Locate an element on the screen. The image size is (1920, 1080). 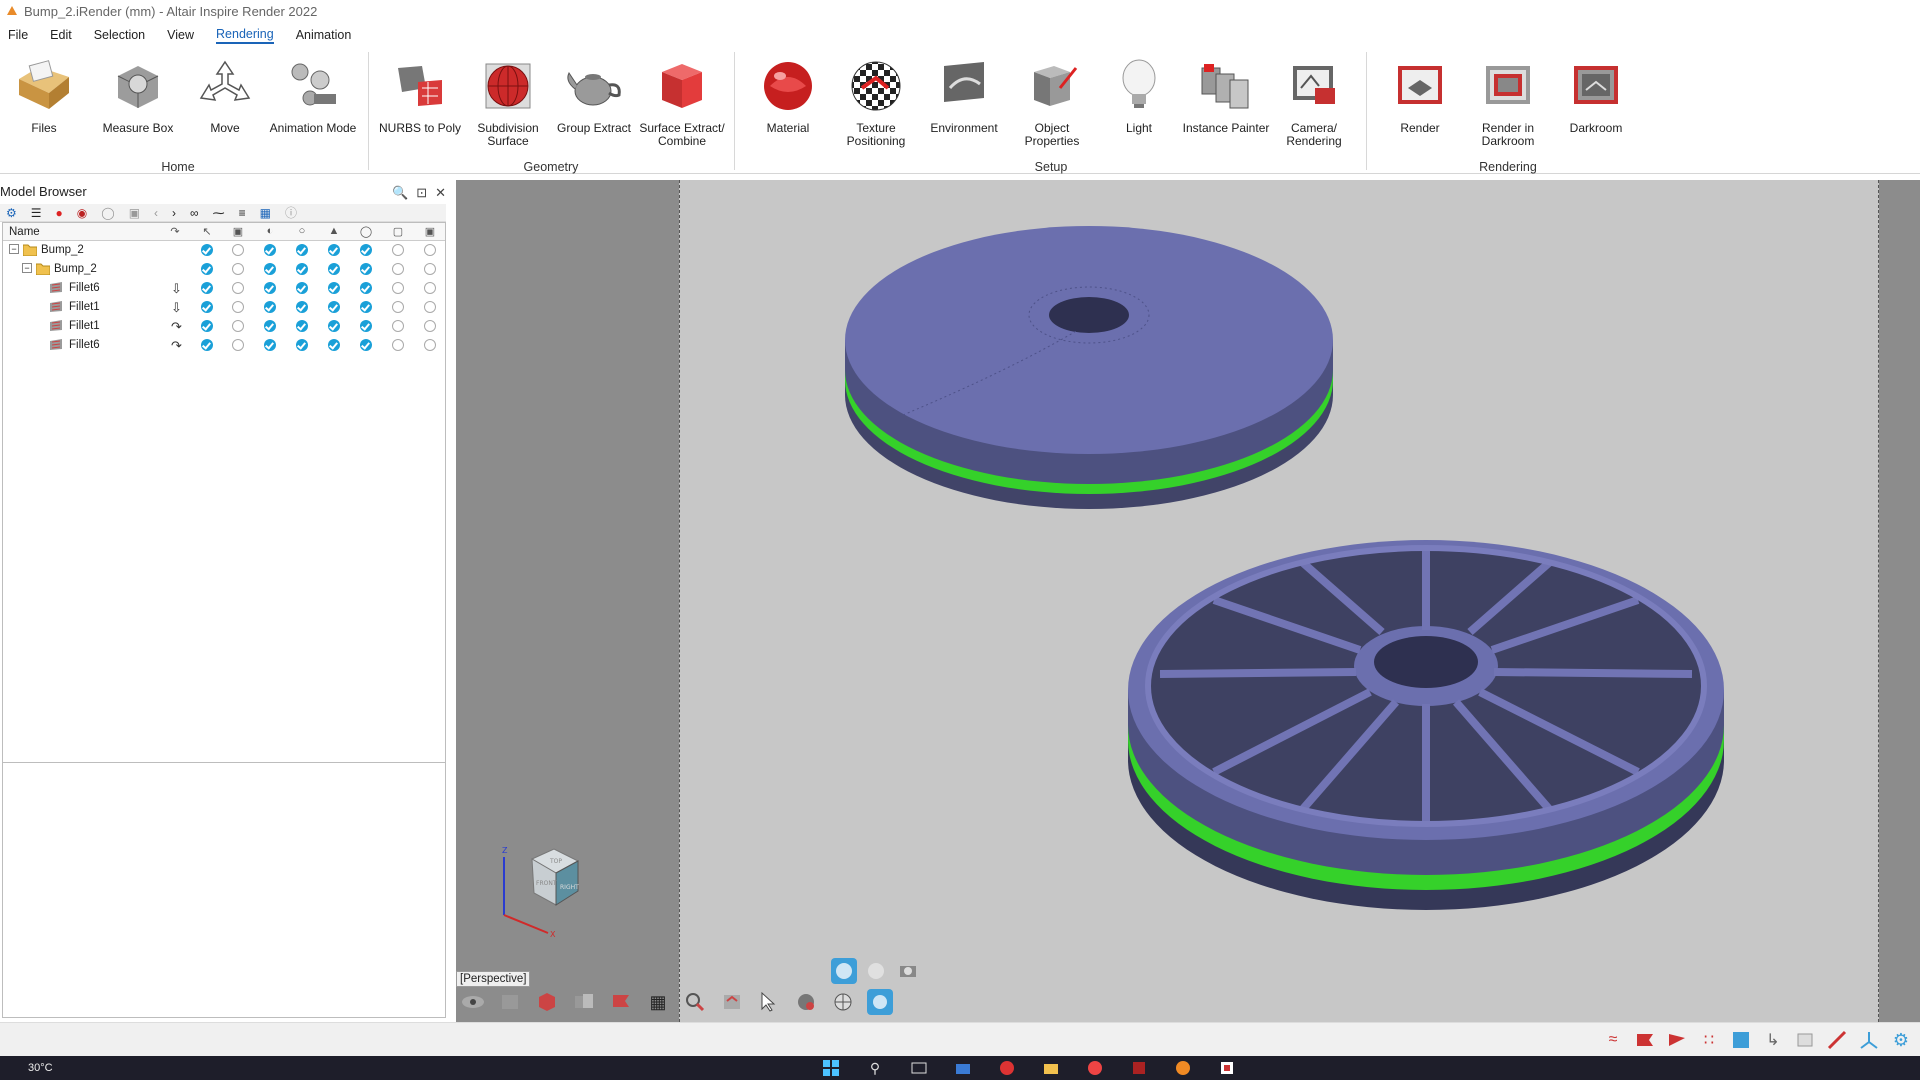
texture-positioning-button: Texture Positioning is located at coordinates (876, 101).